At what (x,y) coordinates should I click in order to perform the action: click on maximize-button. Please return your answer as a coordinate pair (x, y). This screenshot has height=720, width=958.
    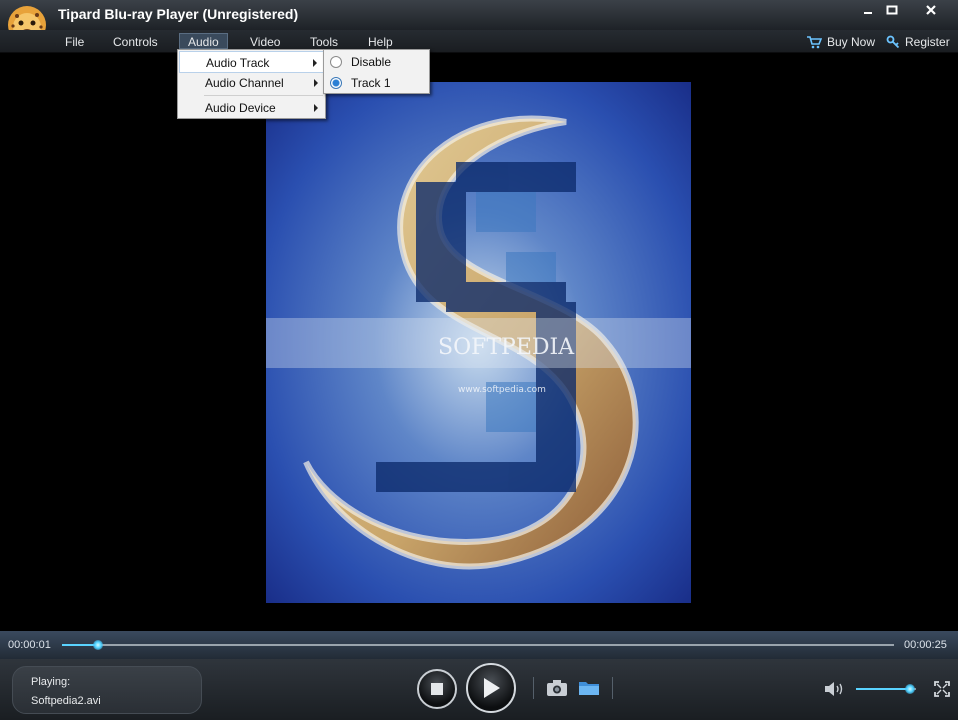
    Looking at the image, I should click on (892, 10).